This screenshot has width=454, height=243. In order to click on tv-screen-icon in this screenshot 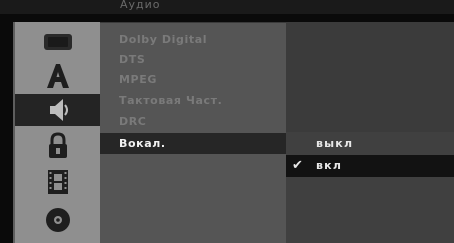, I will do `click(58, 42)`.